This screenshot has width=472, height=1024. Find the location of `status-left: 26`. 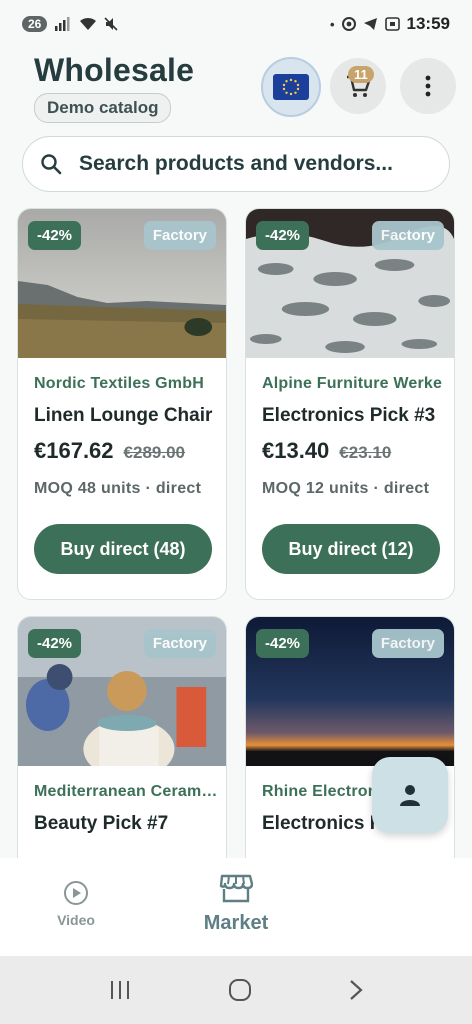

status-left: 26 is located at coordinates (70, 24).